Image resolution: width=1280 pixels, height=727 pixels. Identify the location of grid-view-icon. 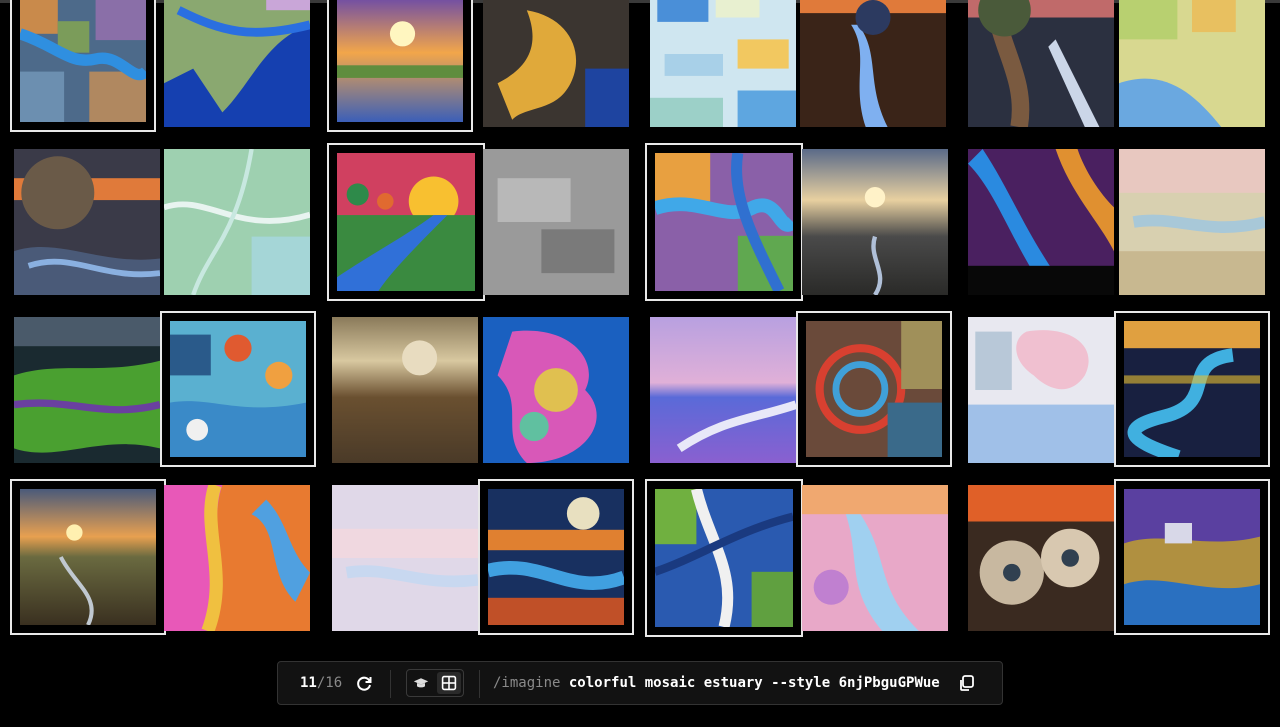
(449, 683).